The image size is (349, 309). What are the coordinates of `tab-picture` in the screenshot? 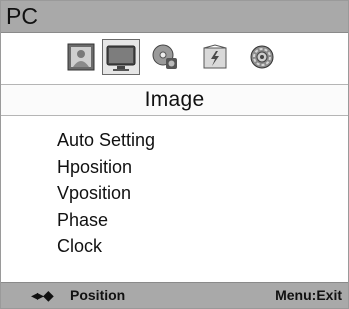 It's located at (81, 57).